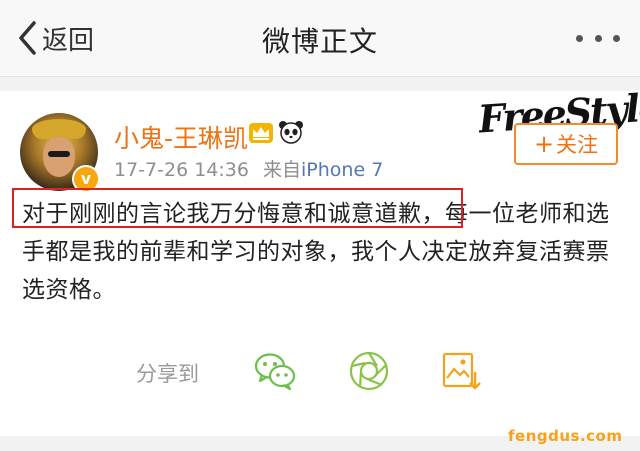 Image resolution: width=640 pixels, height=451 pixels. Describe the element at coordinates (342, 170) in the screenshot. I see `source-device-link: iPhone 7` at that location.